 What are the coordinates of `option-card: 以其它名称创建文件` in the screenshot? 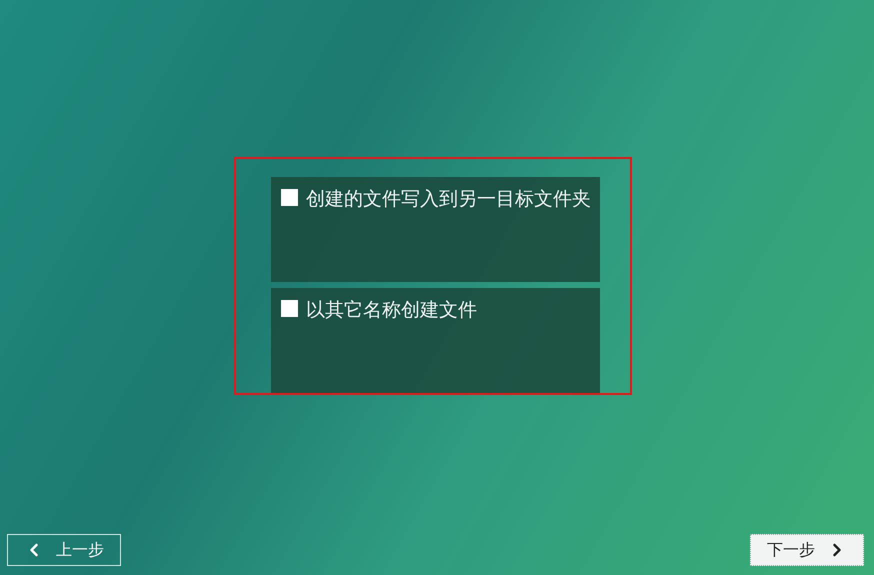 It's located at (435, 340).